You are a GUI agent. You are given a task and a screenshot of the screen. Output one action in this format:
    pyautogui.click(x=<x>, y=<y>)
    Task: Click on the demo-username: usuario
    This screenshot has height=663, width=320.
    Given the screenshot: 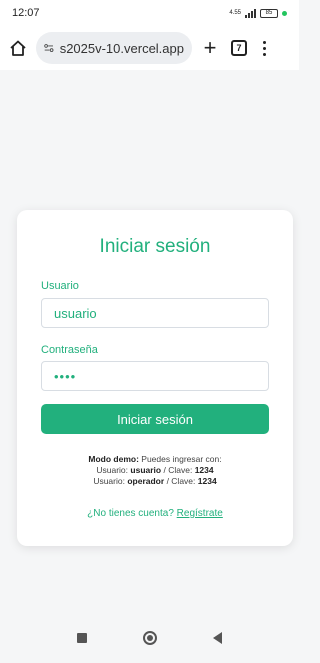 What is the action you would take?
    pyautogui.click(x=146, y=470)
    